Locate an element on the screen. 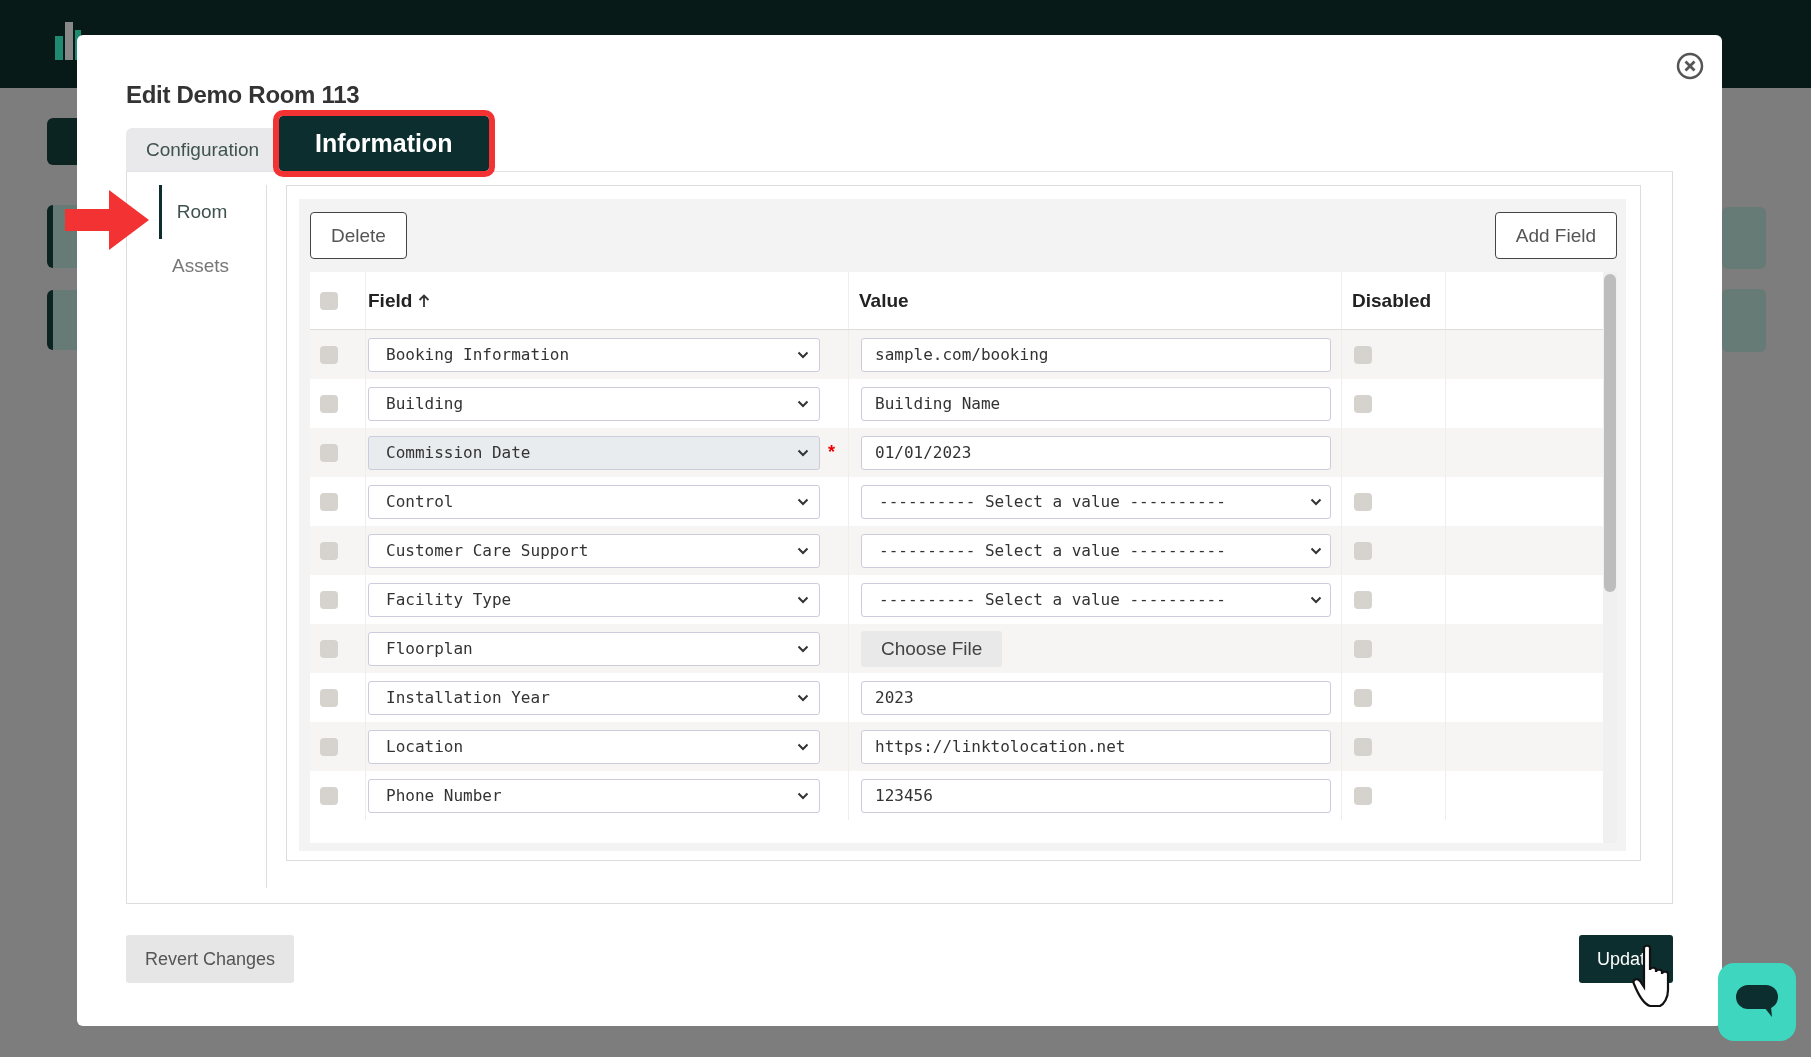  chat-icon is located at coordinates (1757, 1002).